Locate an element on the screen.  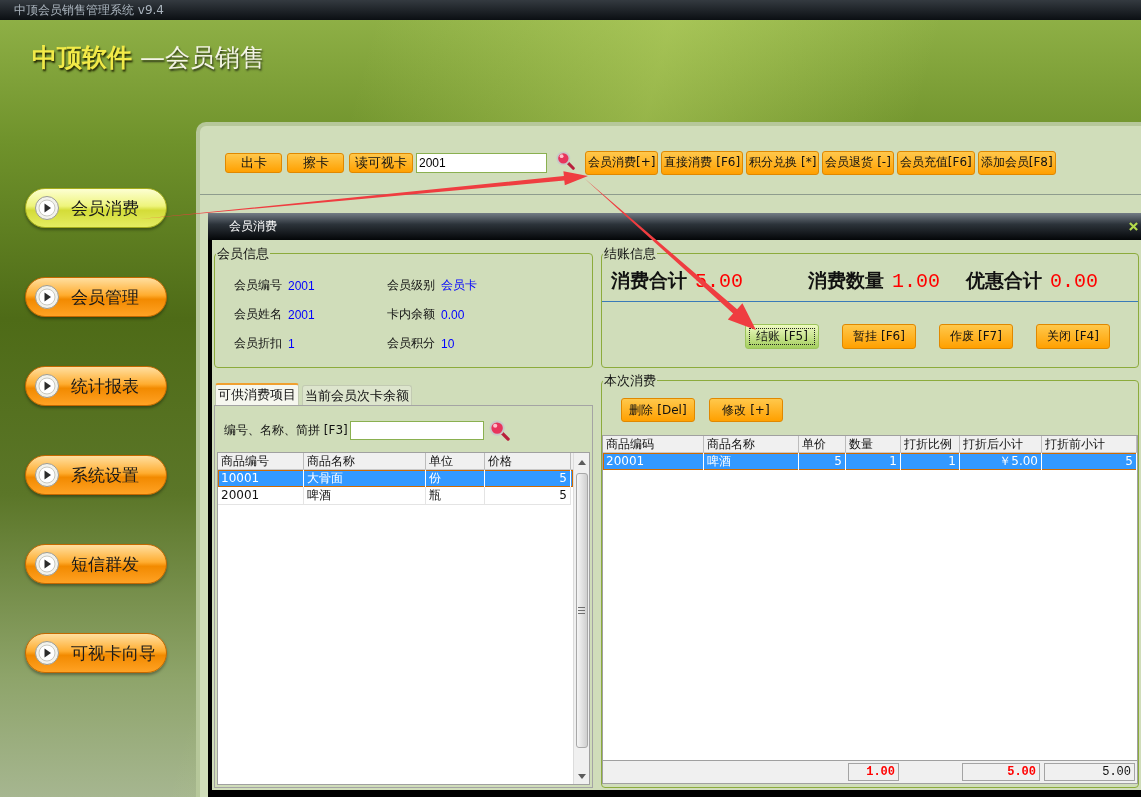
total-label: 消费合计 is located at coordinates (649, 280).